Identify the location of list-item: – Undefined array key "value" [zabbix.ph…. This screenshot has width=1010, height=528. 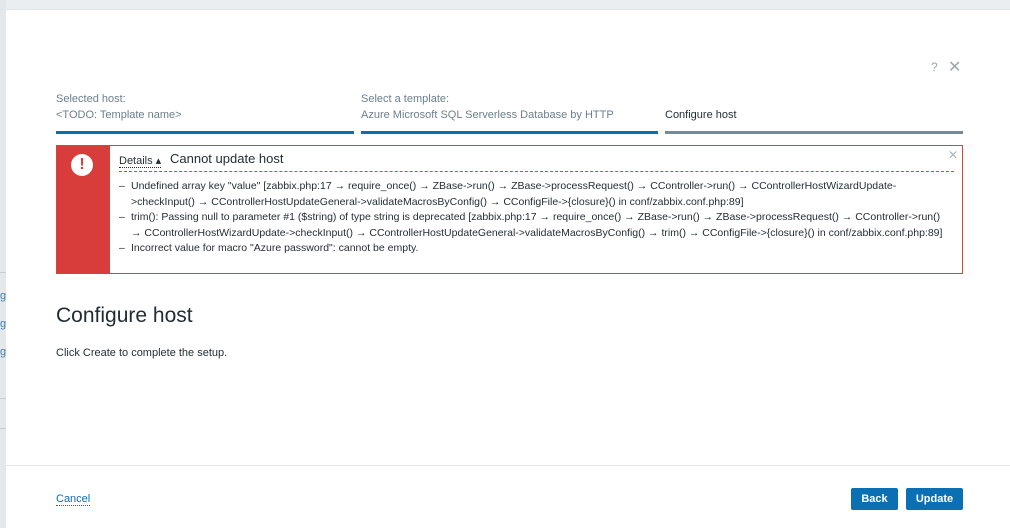
(534, 194).